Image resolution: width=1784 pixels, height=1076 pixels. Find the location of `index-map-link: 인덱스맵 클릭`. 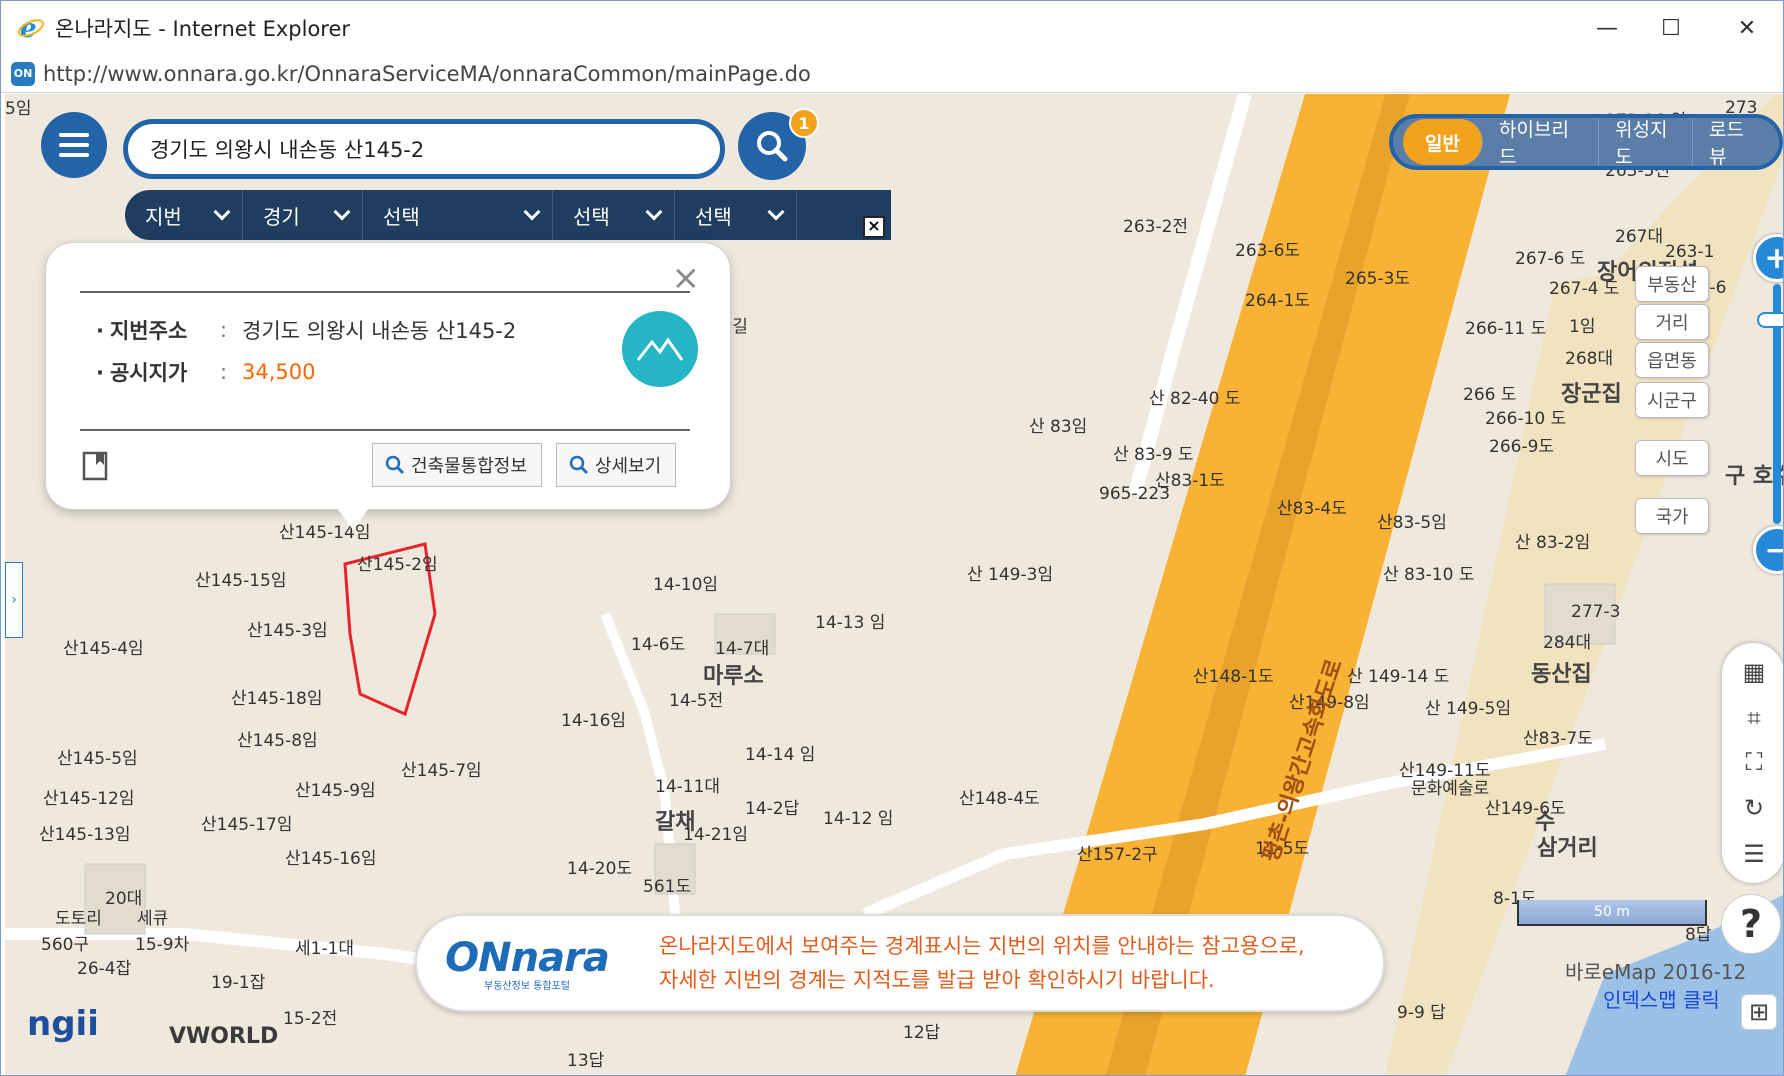

index-map-link: 인덱스맵 클릭 is located at coordinates (1661, 998).